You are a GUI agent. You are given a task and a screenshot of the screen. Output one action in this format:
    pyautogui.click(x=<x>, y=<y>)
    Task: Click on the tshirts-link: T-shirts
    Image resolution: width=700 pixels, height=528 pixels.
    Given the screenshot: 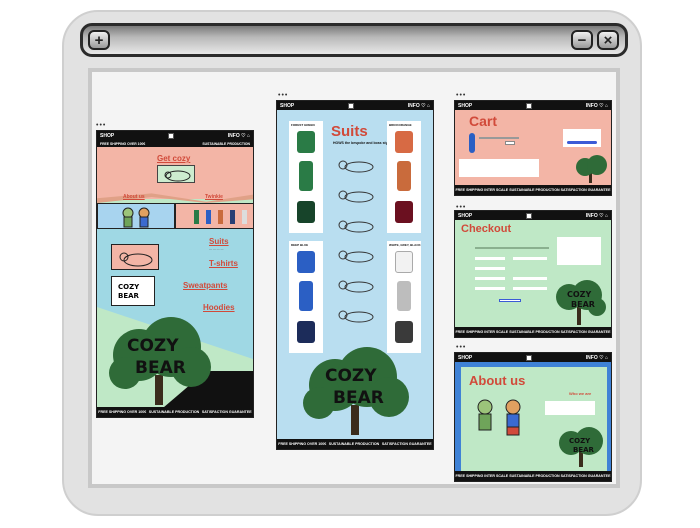 What is the action you would take?
    pyautogui.click(x=223, y=263)
    